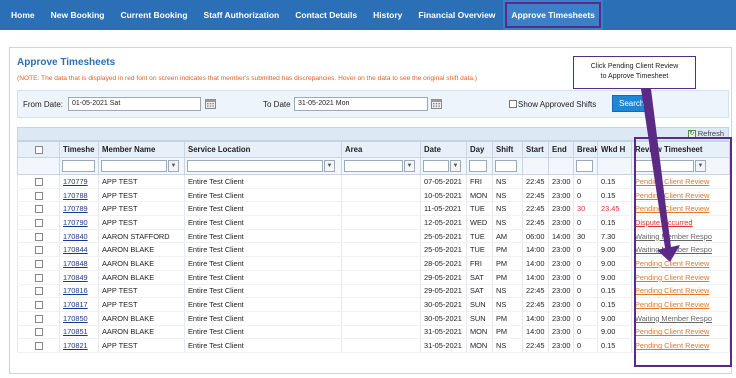 The width and height of the screenshot is (736, 378). I want to click on timesheet-id: 170816, so click(75, 290).